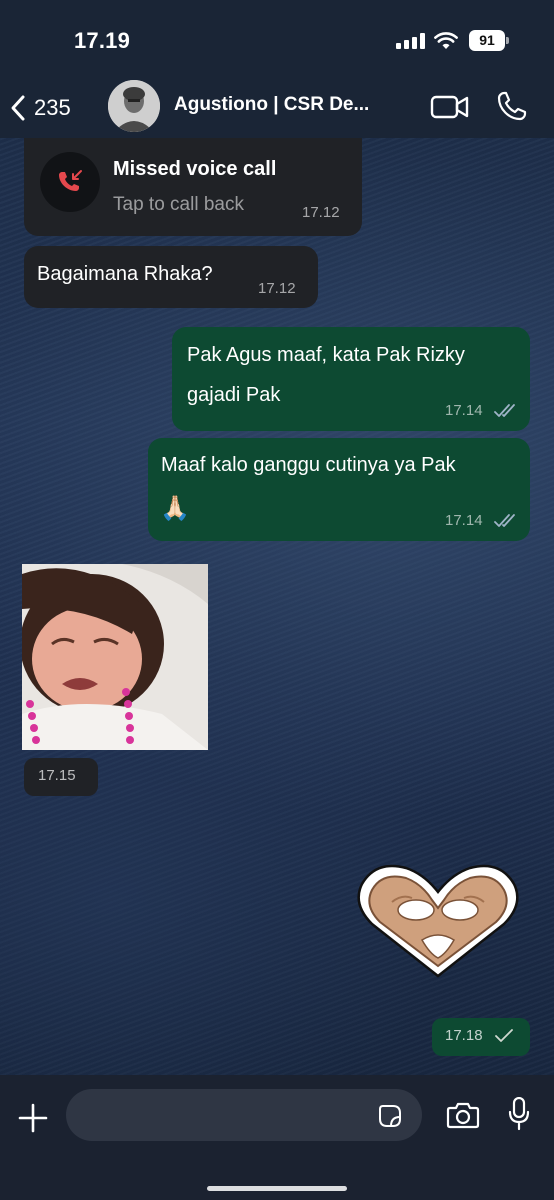 The width and height of the screenshot is (554, 1200). What do you see at coordinates (450, 107) in the screenshot?
I see `video-call-icon` at bounding box center [450, 107].